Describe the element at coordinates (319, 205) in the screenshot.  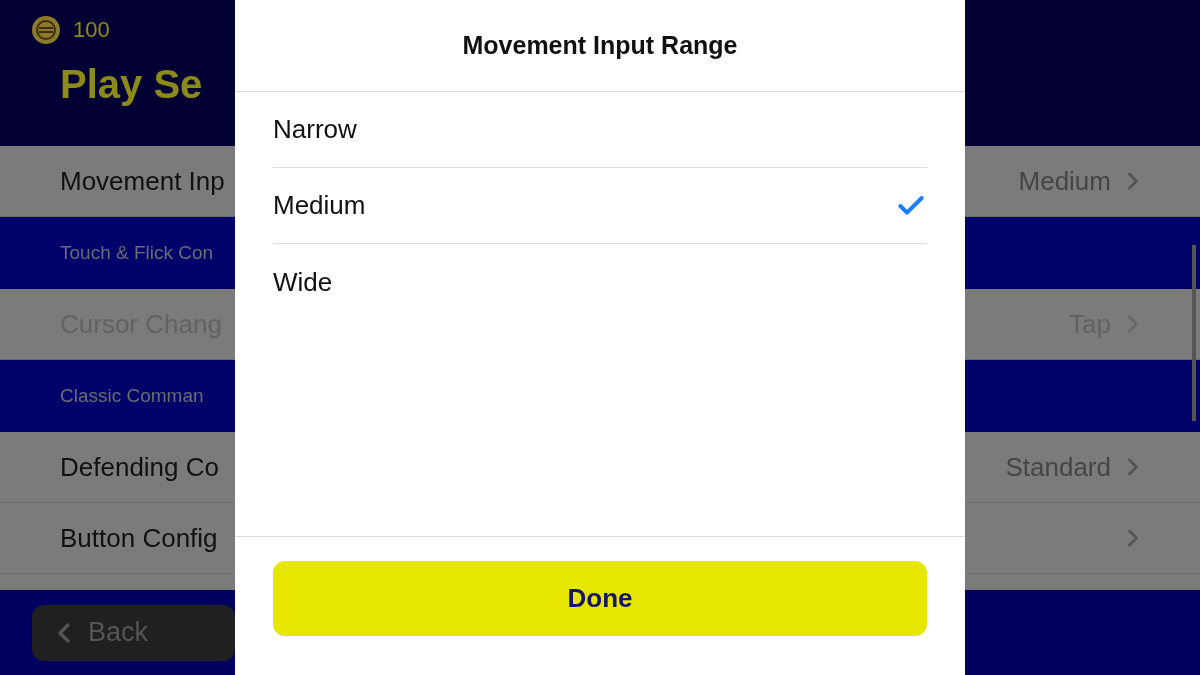
I see `option-label: Medium` at that location.